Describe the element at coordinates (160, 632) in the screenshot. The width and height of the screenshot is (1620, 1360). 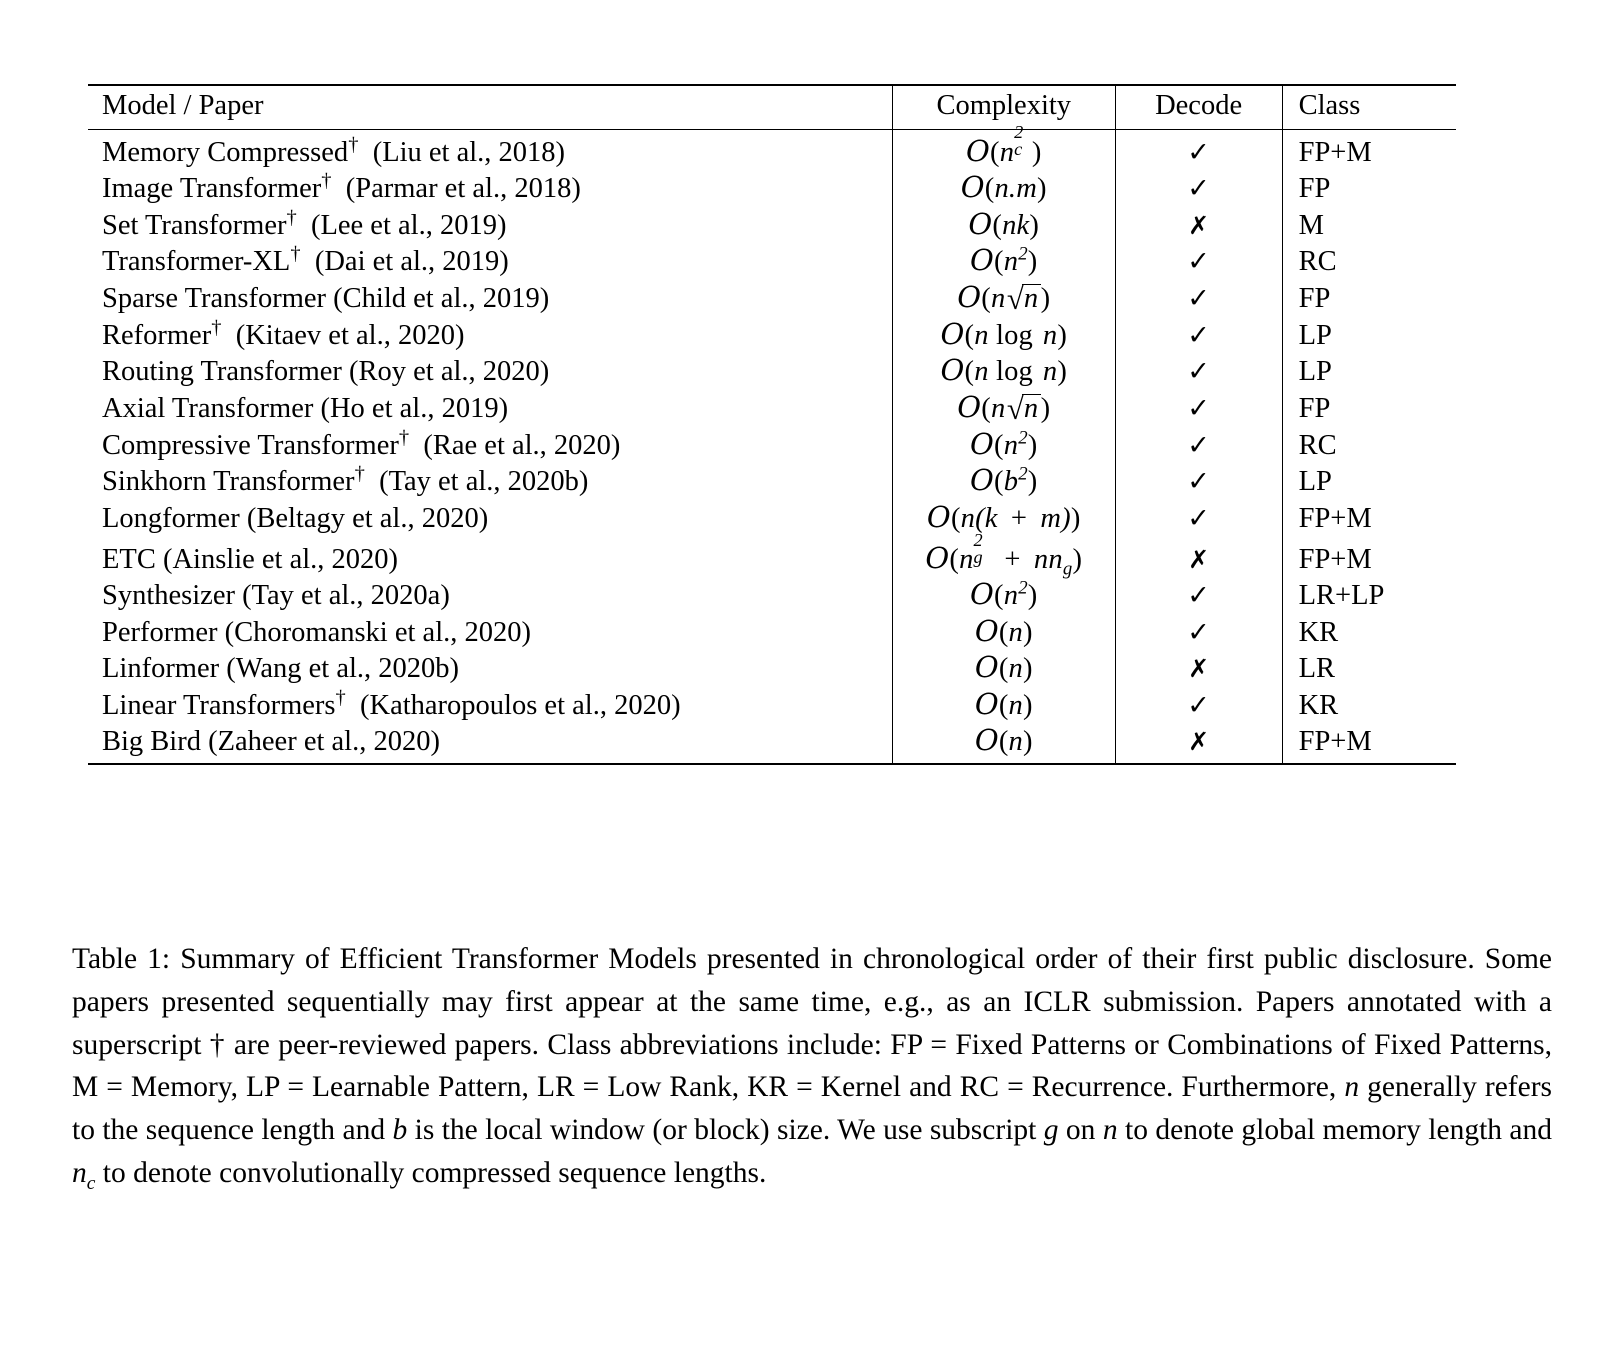
I see `model-name: Performer` at that location.